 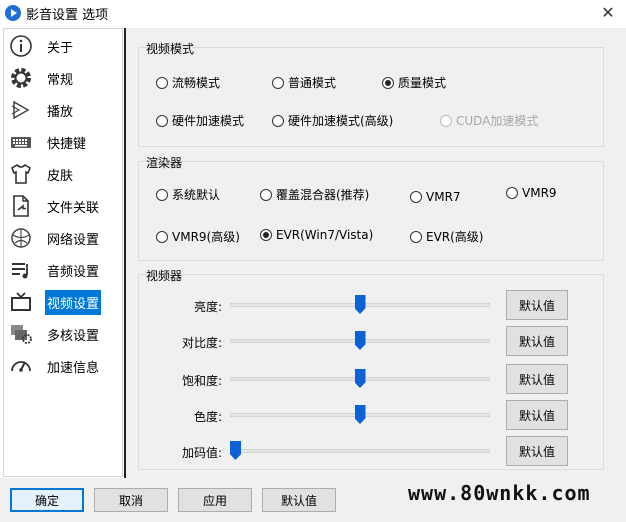 What do you see at coordinates (299, 500) in the screenshot?
I see `default-button: 默认值` at bounding box center [299, 500].